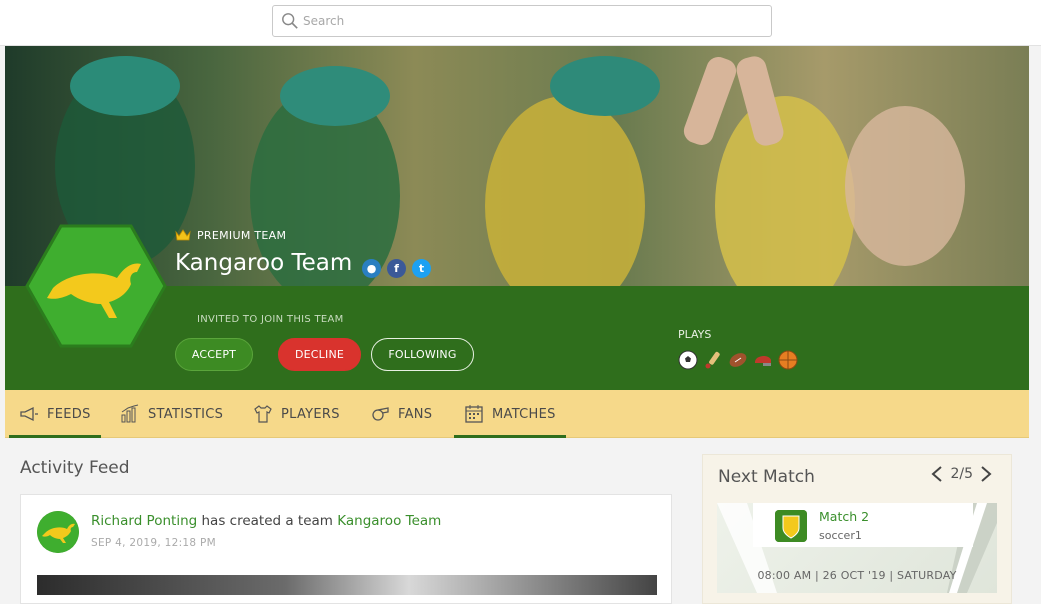 This screenshot has width=1041, height=604. Describe the element at coordinates (96, 286) in the screenshot. I see `team-logo` at that location.